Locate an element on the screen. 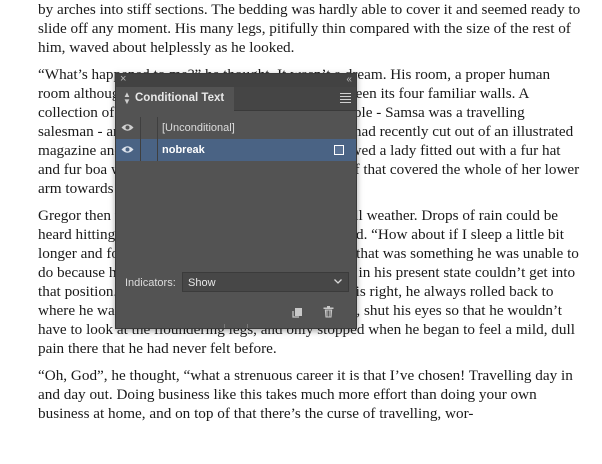  indicators-label: Indicators: is located at coordinates (150, 283).